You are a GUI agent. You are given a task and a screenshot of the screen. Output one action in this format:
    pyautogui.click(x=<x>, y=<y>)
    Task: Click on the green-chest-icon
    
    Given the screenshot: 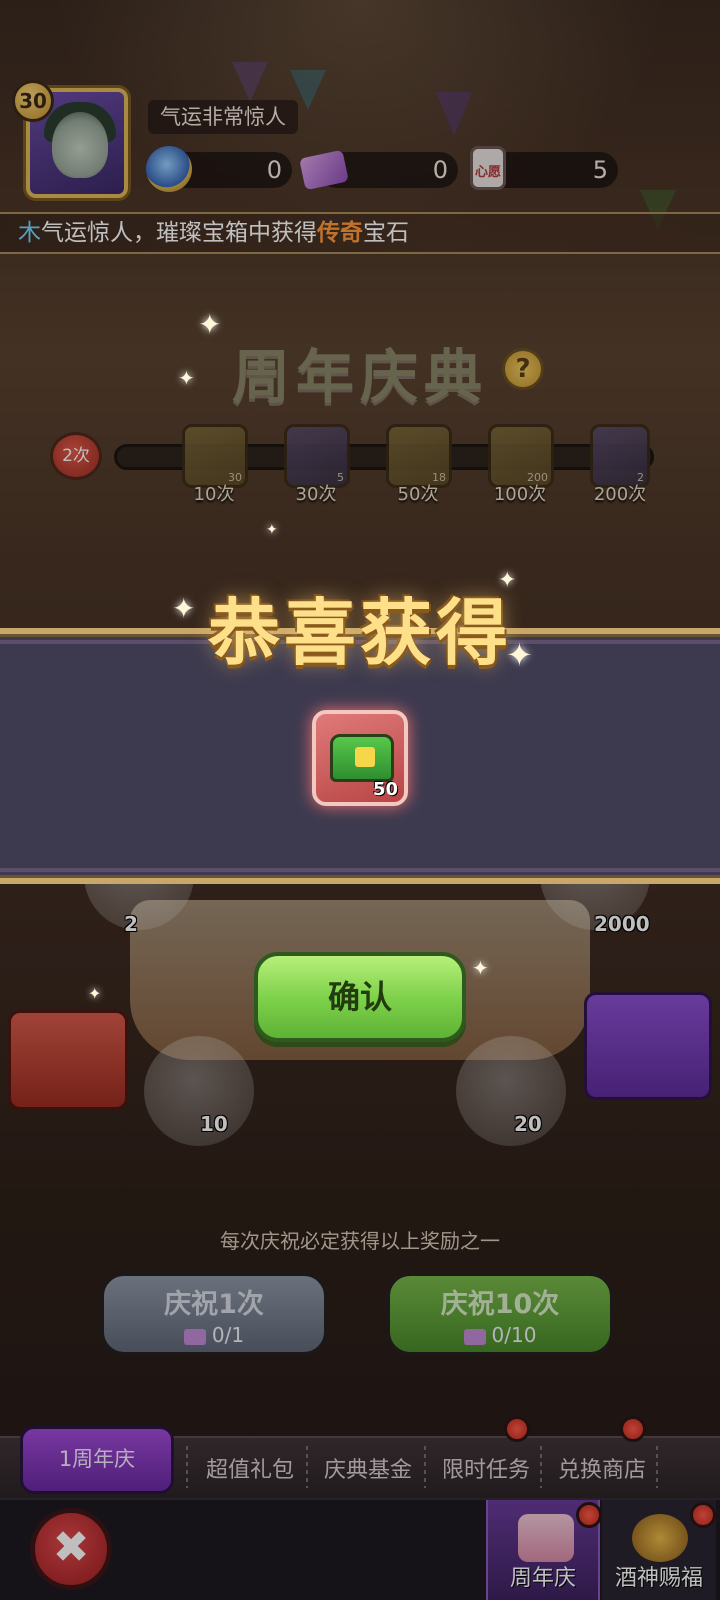 What is the action you would take?
    pyautogui.click(x=362, y=758)
    